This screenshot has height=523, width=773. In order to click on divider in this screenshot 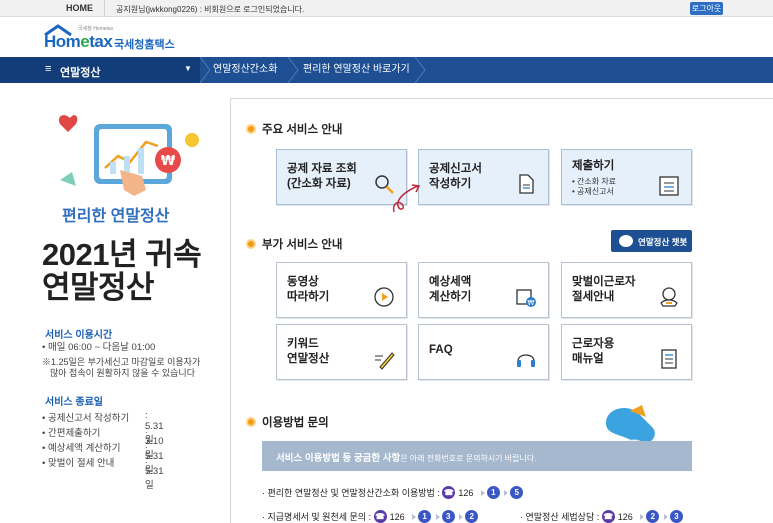, I will do `click(104, 8)`.